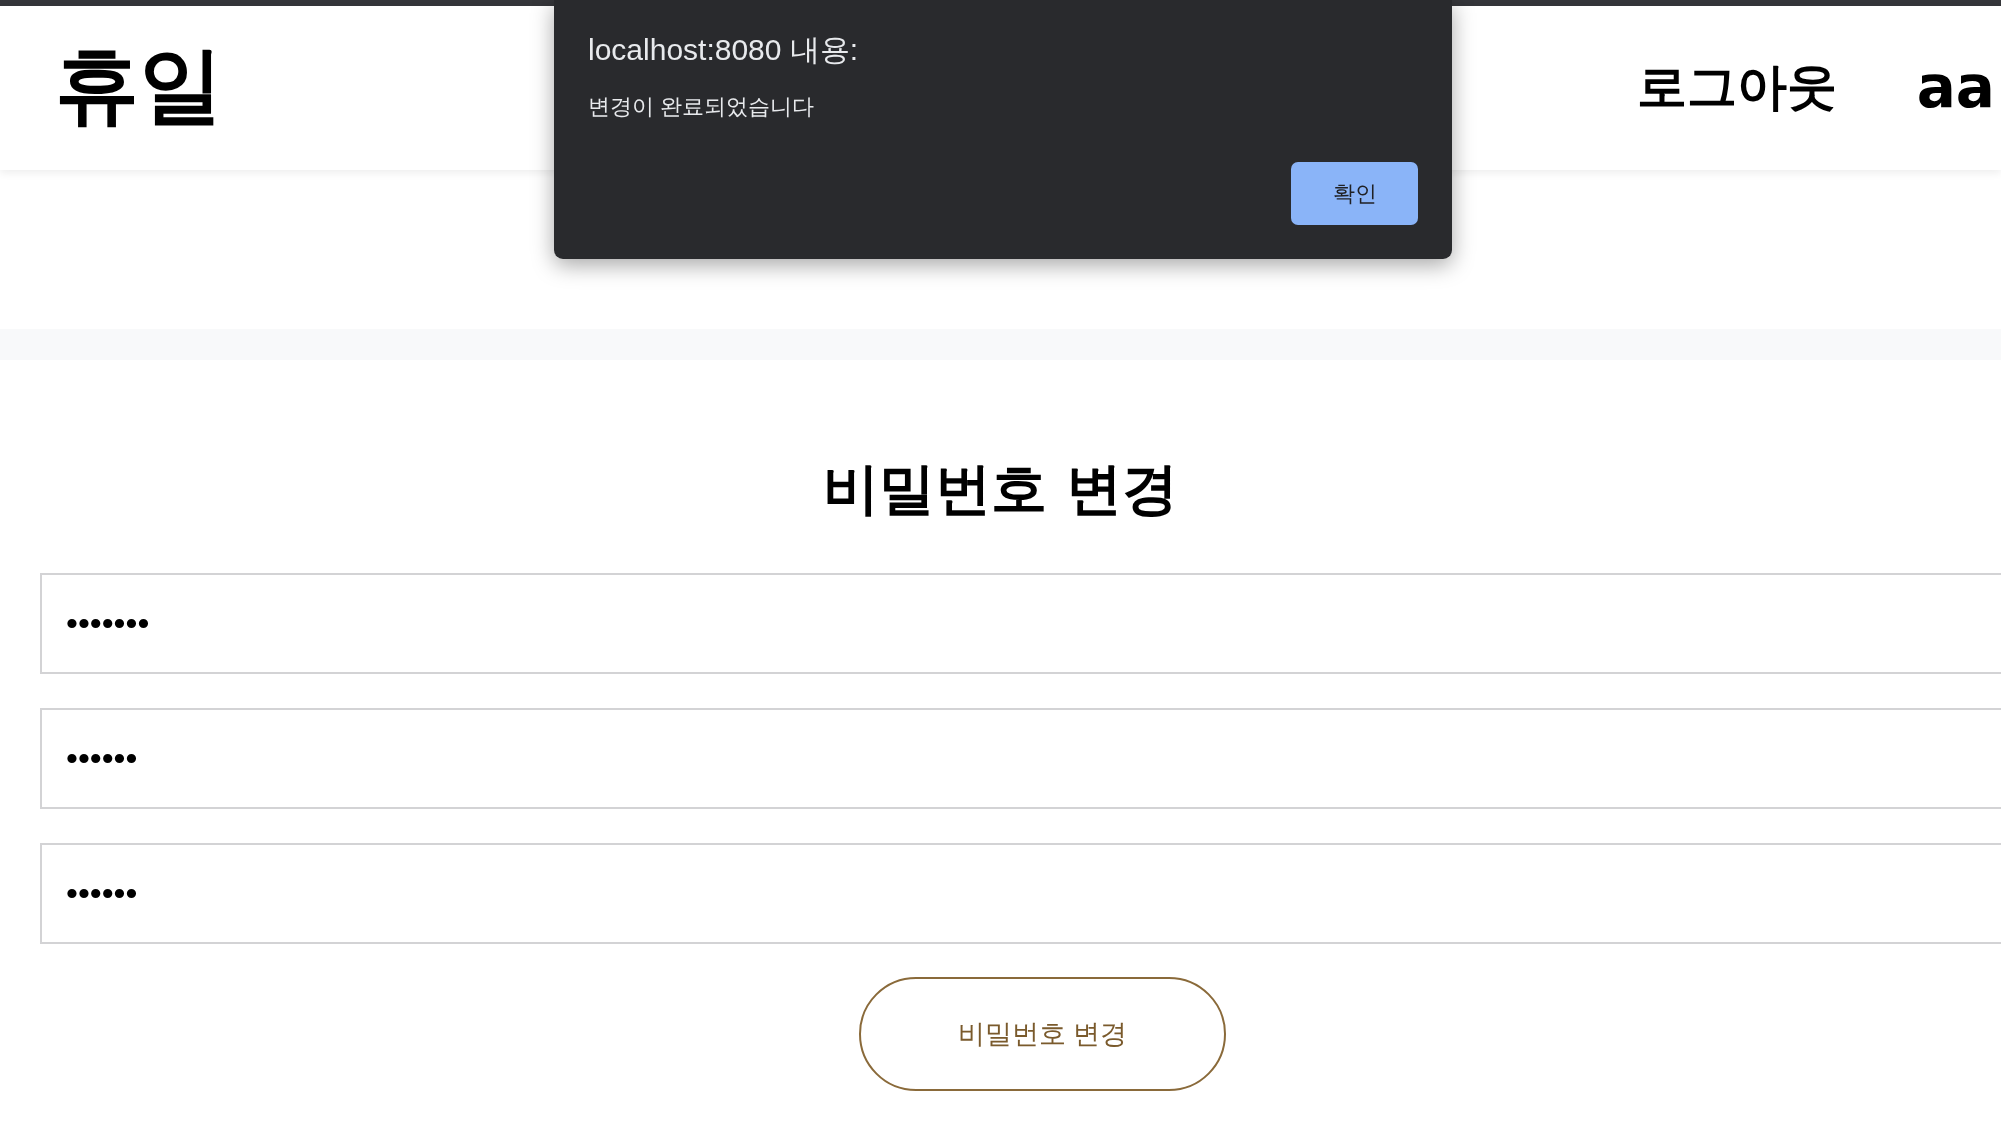  Describe the element at coordinates (1955, 88) in the screenshot. I see `username-link: aa` at that location.